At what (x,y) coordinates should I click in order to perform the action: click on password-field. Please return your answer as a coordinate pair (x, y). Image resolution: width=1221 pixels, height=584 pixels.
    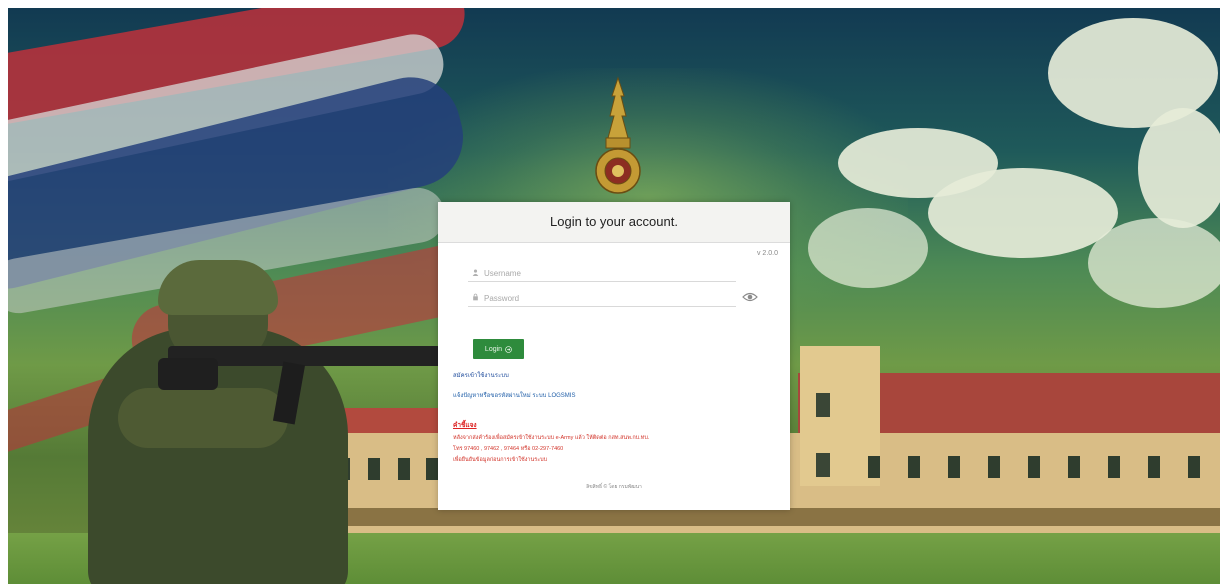
    Looking at the image, I should click on (602, 298).